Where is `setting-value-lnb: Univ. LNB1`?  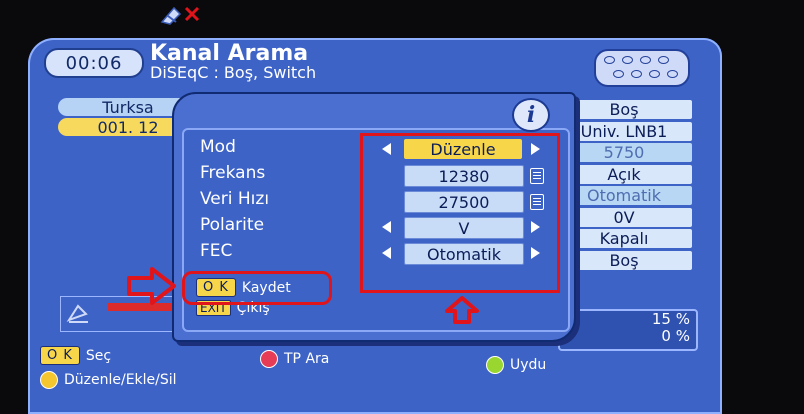
setting-value-lnb: Univ. LNB1 is located at coordinates (624, 131).